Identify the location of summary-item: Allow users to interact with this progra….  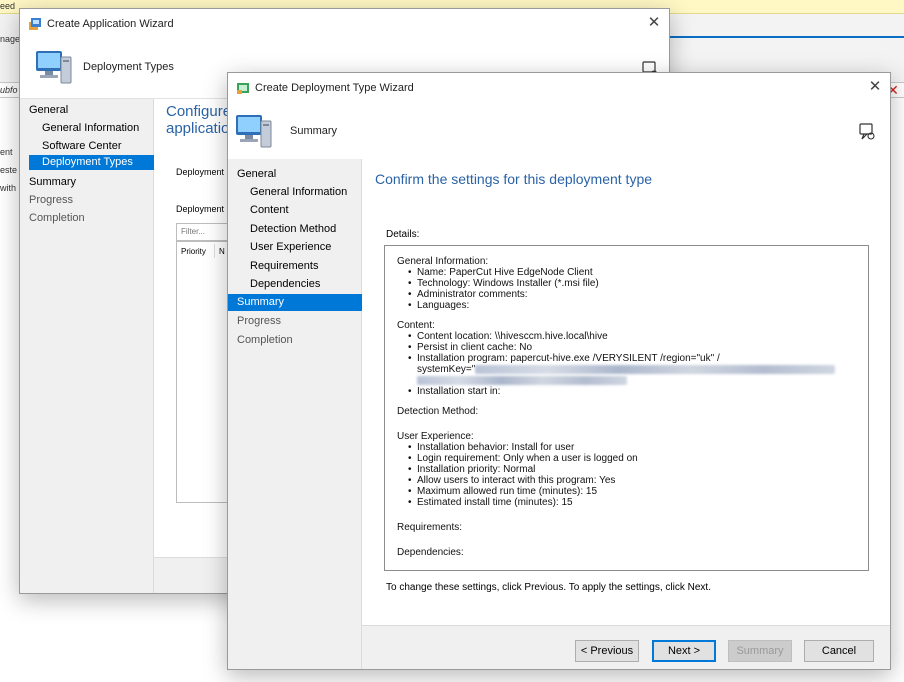
(632, 480).